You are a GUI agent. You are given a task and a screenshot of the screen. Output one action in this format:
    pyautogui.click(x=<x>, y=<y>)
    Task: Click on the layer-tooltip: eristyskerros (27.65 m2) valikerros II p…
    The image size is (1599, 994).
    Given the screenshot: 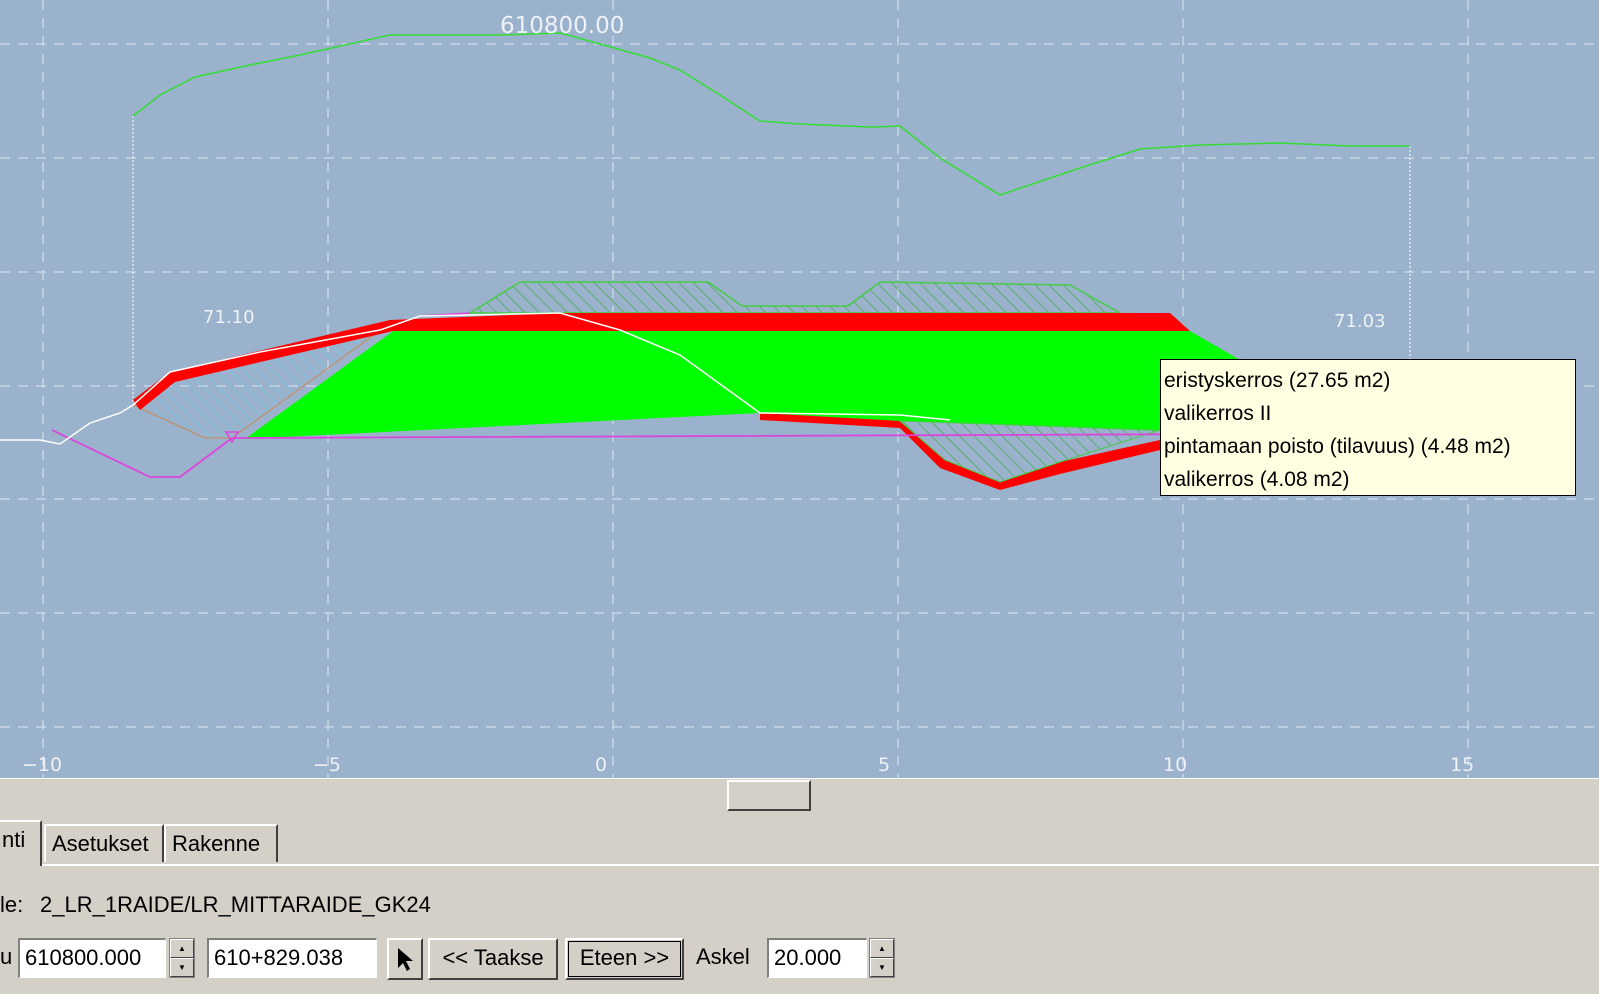 What is the action you would take?
    pyautogui.click(x=1368, y=427)
    